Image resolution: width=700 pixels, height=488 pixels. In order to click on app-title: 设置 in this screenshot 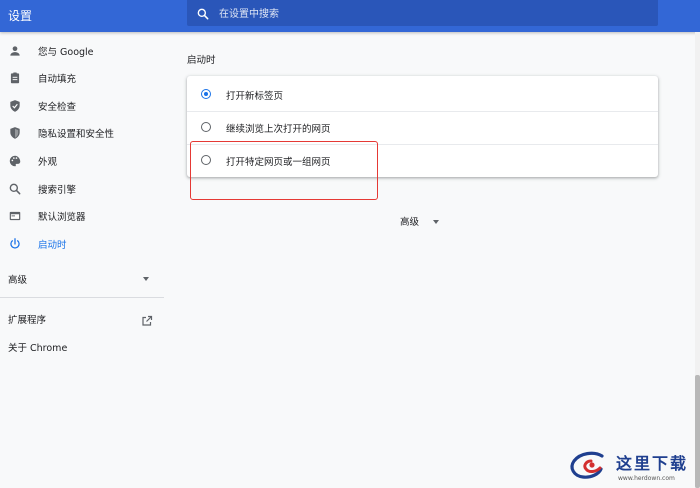, I will do `click(20, 16)`.